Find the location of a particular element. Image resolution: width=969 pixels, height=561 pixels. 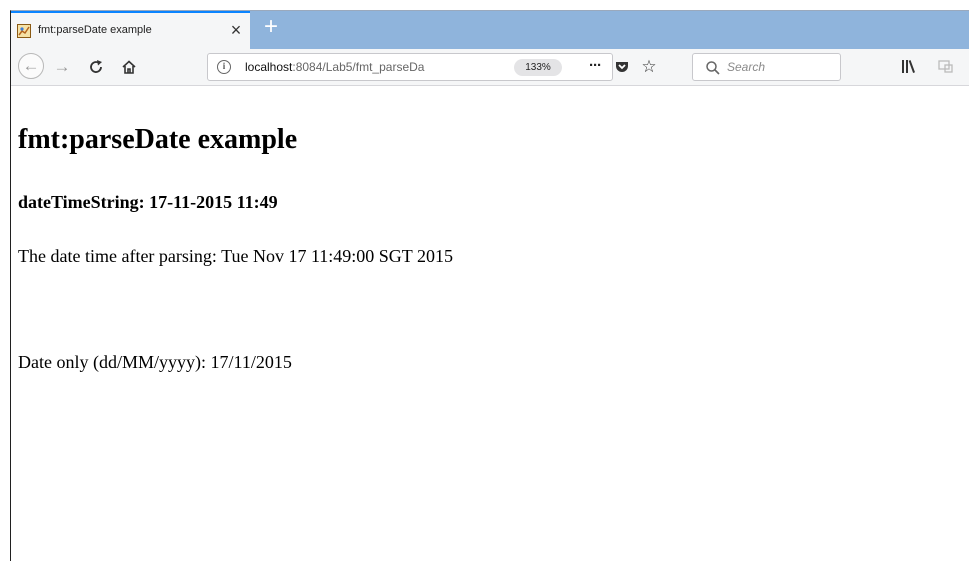

url-text: localhost:8084/Lab5/fmt_parseDa is located at coordinates (362, 67).